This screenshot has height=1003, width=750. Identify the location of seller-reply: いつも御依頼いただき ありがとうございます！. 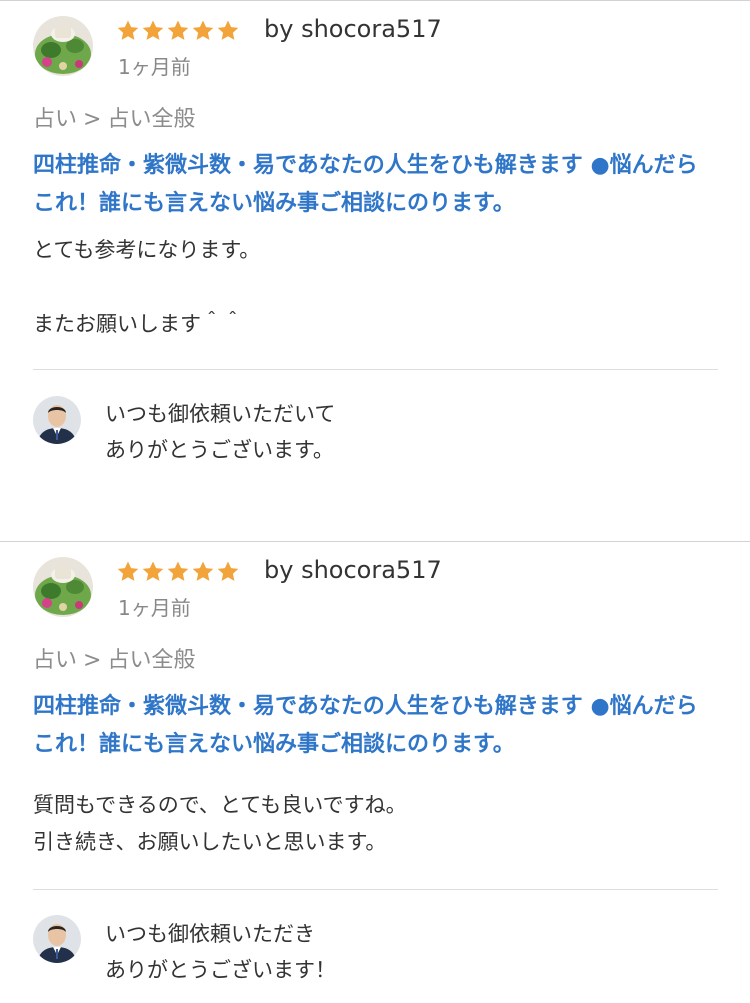
(220, 952).